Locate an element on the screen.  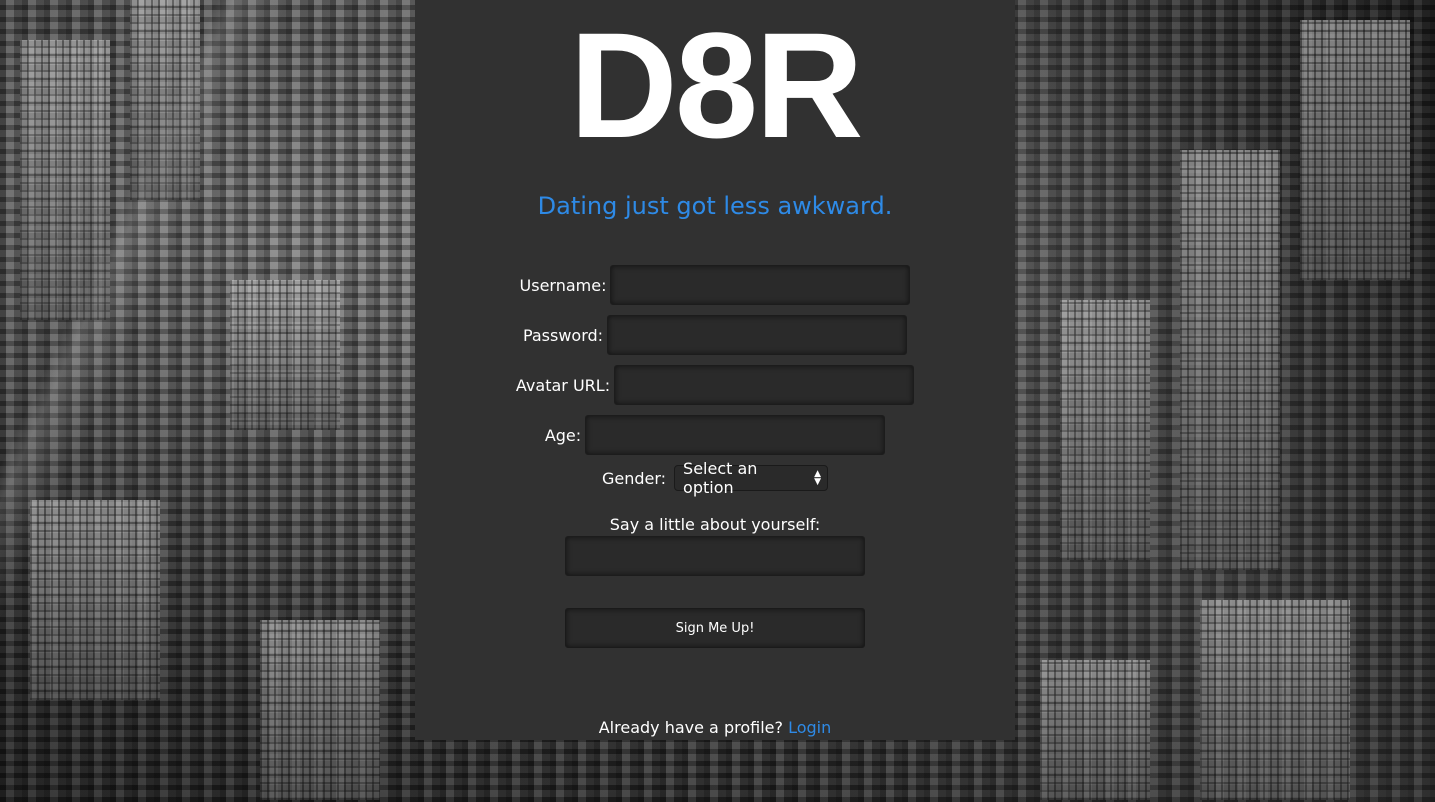
avatar-url-row: Avatar URL: is located at coordinates (715, 385).